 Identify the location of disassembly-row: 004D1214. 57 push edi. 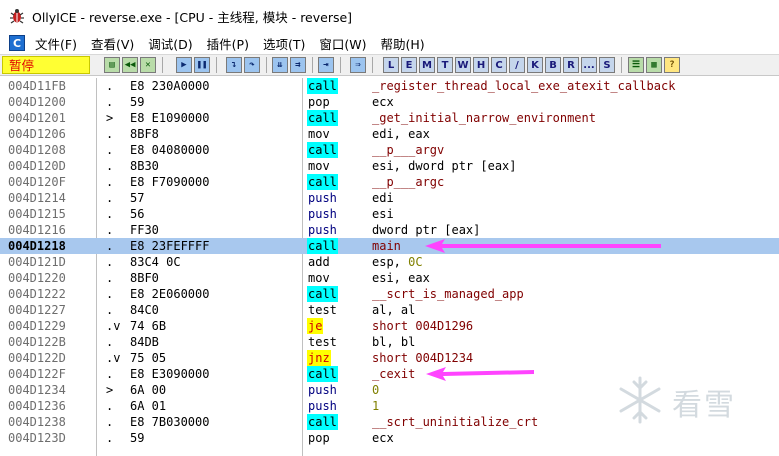
(389, 198).